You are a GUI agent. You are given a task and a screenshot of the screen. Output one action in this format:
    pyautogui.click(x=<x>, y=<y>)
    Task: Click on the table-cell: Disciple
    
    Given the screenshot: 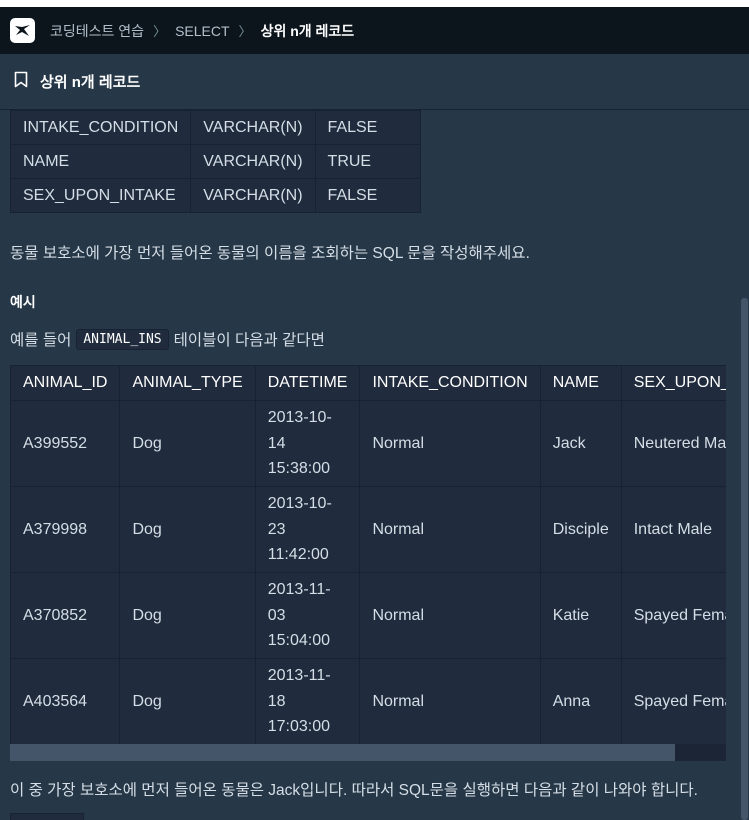 What is the action you would take?
    pyautogui.click(x=580, y=529)
    